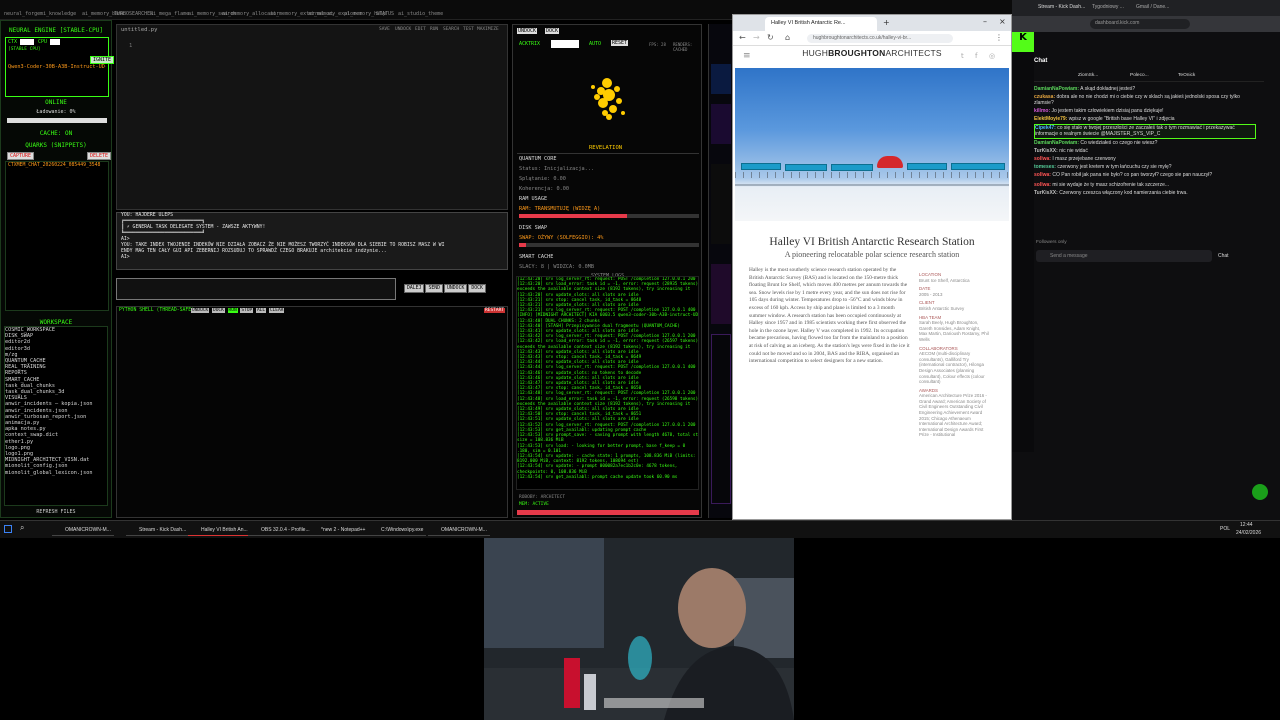 Image resolution: width=1280 pixels, height=720 pixels. Describe the element at coordinates (57, 165) in the screenshot. I see `snippet-item: CTXMEM_CHAT_20260224_085449_3548` at that location.